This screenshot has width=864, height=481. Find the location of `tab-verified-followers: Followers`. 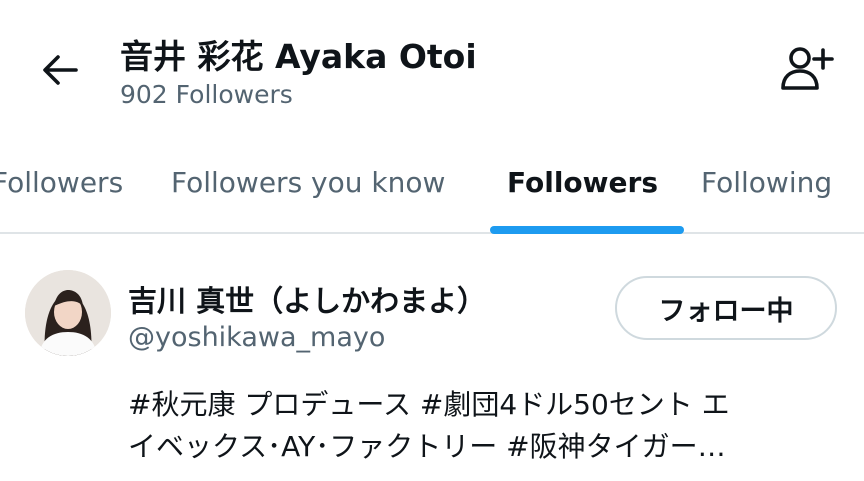

tab-verified-followers: Followers is located at coordinates (61, 182).